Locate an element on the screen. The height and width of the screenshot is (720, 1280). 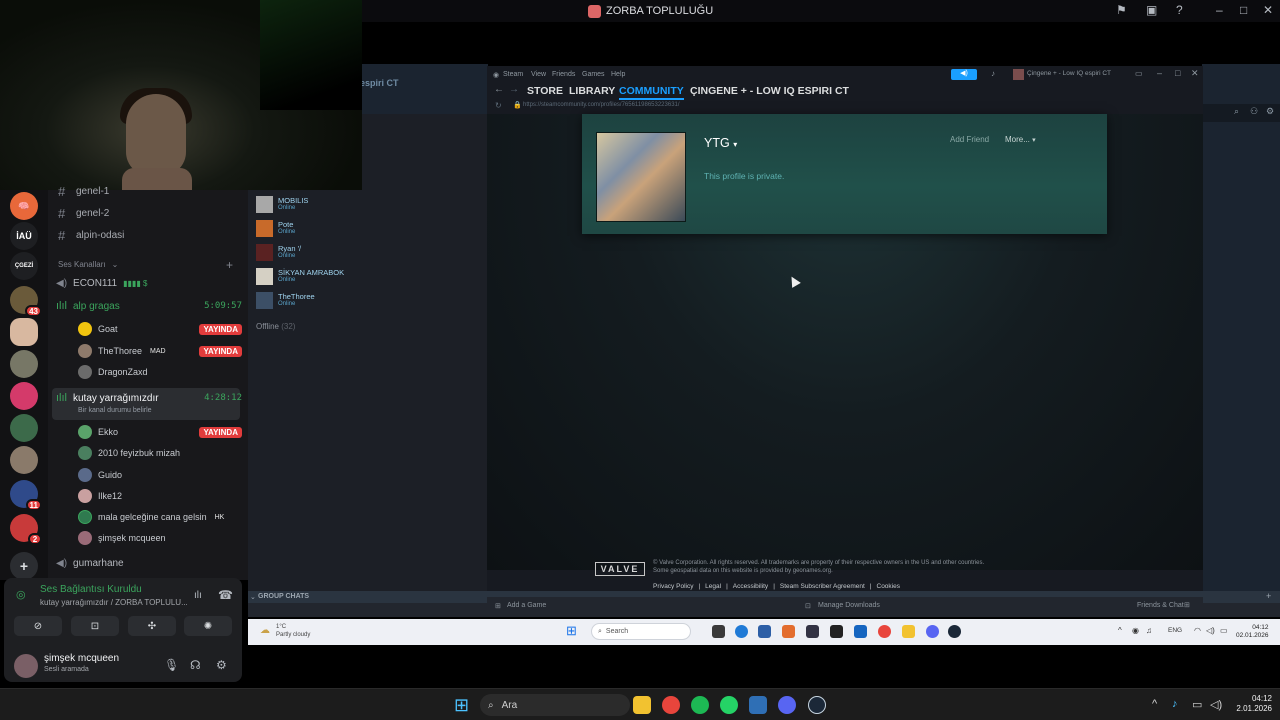
account-avatar is located at coordinates (1018, 74).